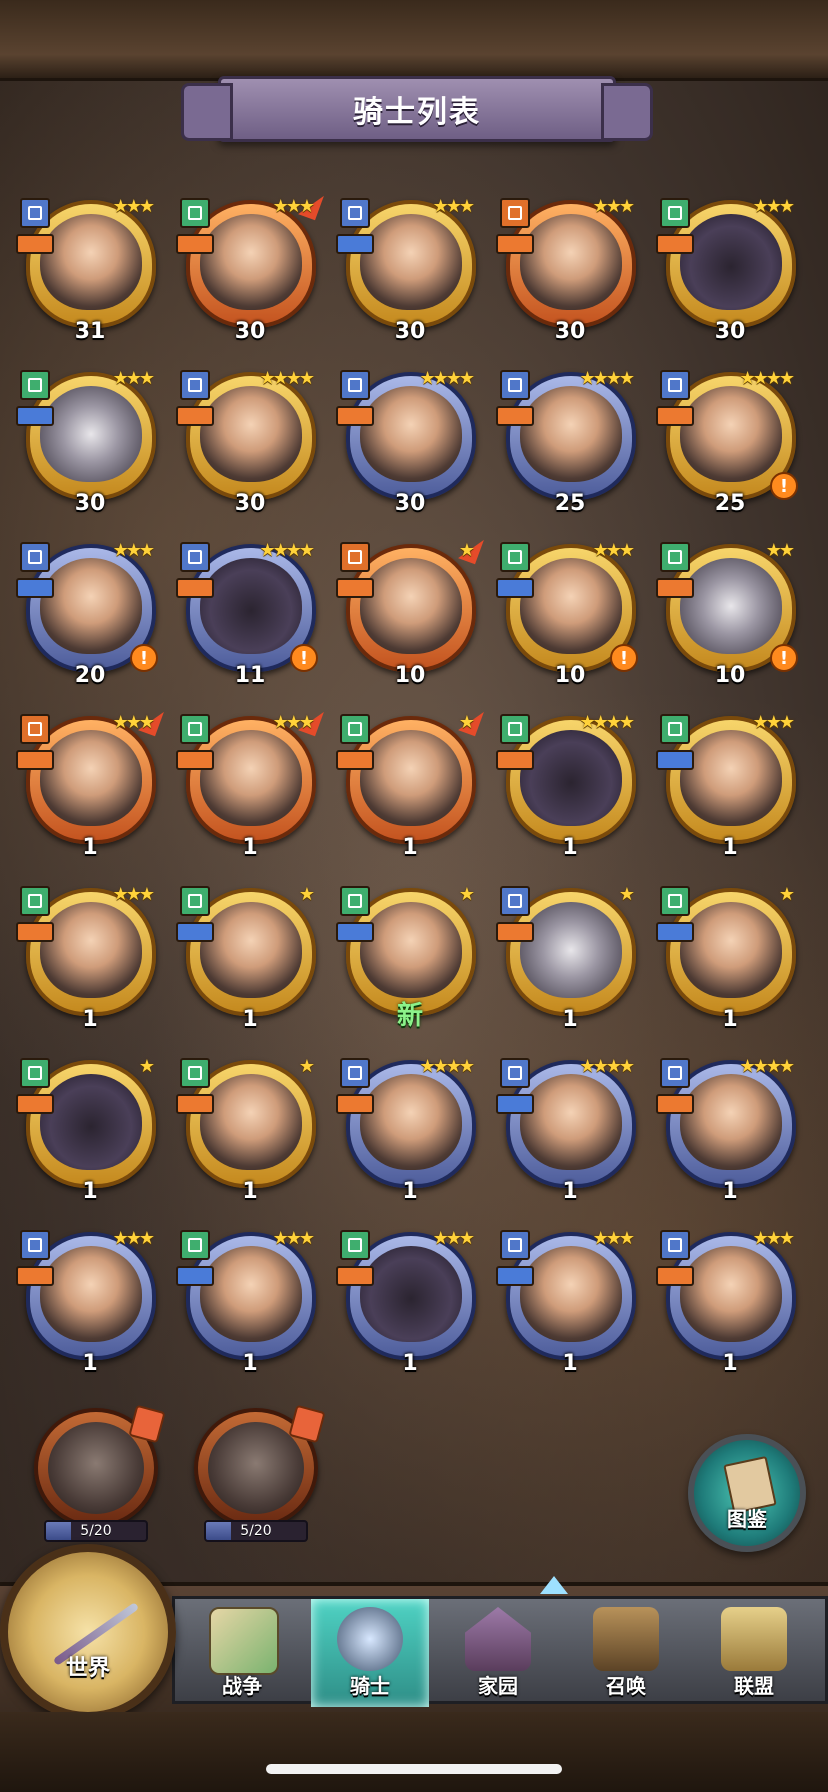 Image resolution: width=828 pixels, height=1792 pixels. What do you see at coordinates (747, 1519) in the screenshot?
I see `codex-label: 图鉴` at bounding box center [747, 1519].